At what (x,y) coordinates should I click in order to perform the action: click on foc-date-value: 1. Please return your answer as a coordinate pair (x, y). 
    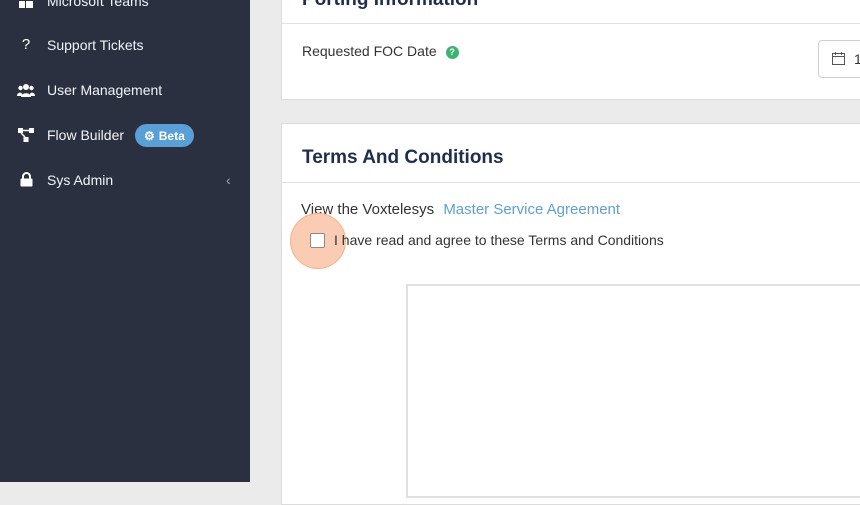
    Looking at the image, I should click on (857, 59).